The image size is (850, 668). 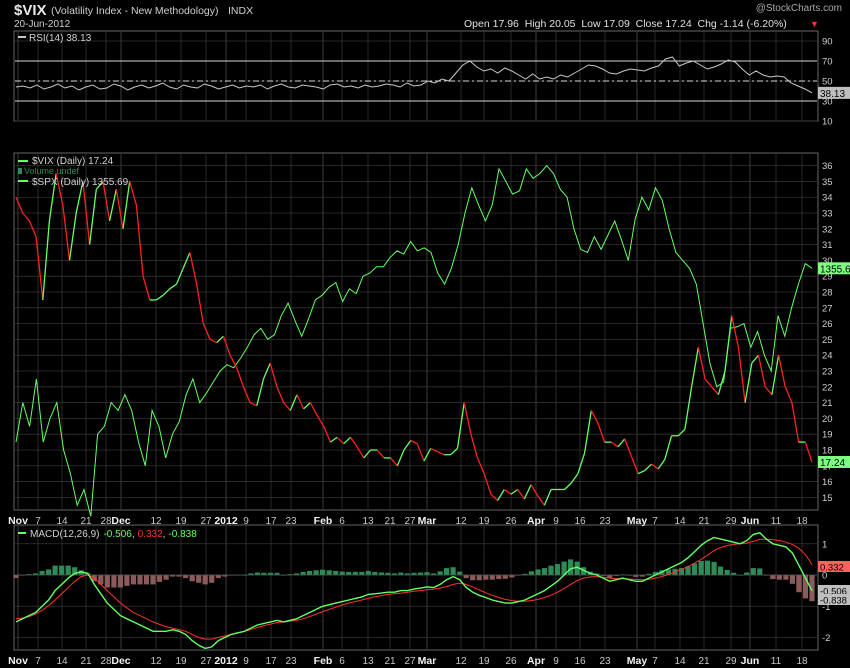 I want to click on exchange-label: INDX, so click(x=240, y=11).